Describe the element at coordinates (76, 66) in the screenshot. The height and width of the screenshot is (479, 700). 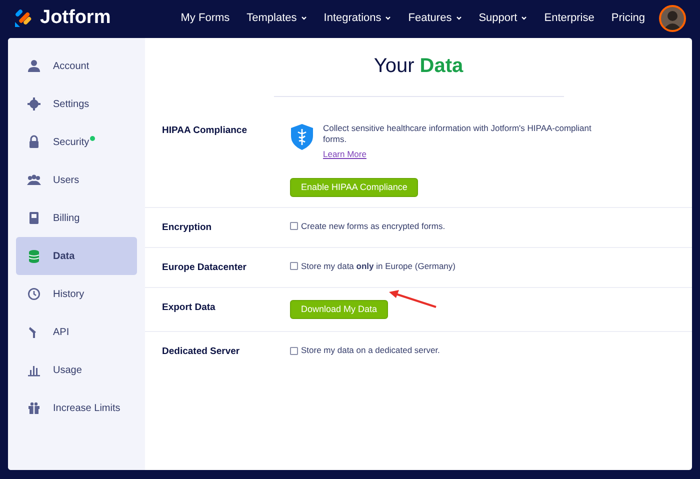
I see `sidebar-item: Account` at that location.